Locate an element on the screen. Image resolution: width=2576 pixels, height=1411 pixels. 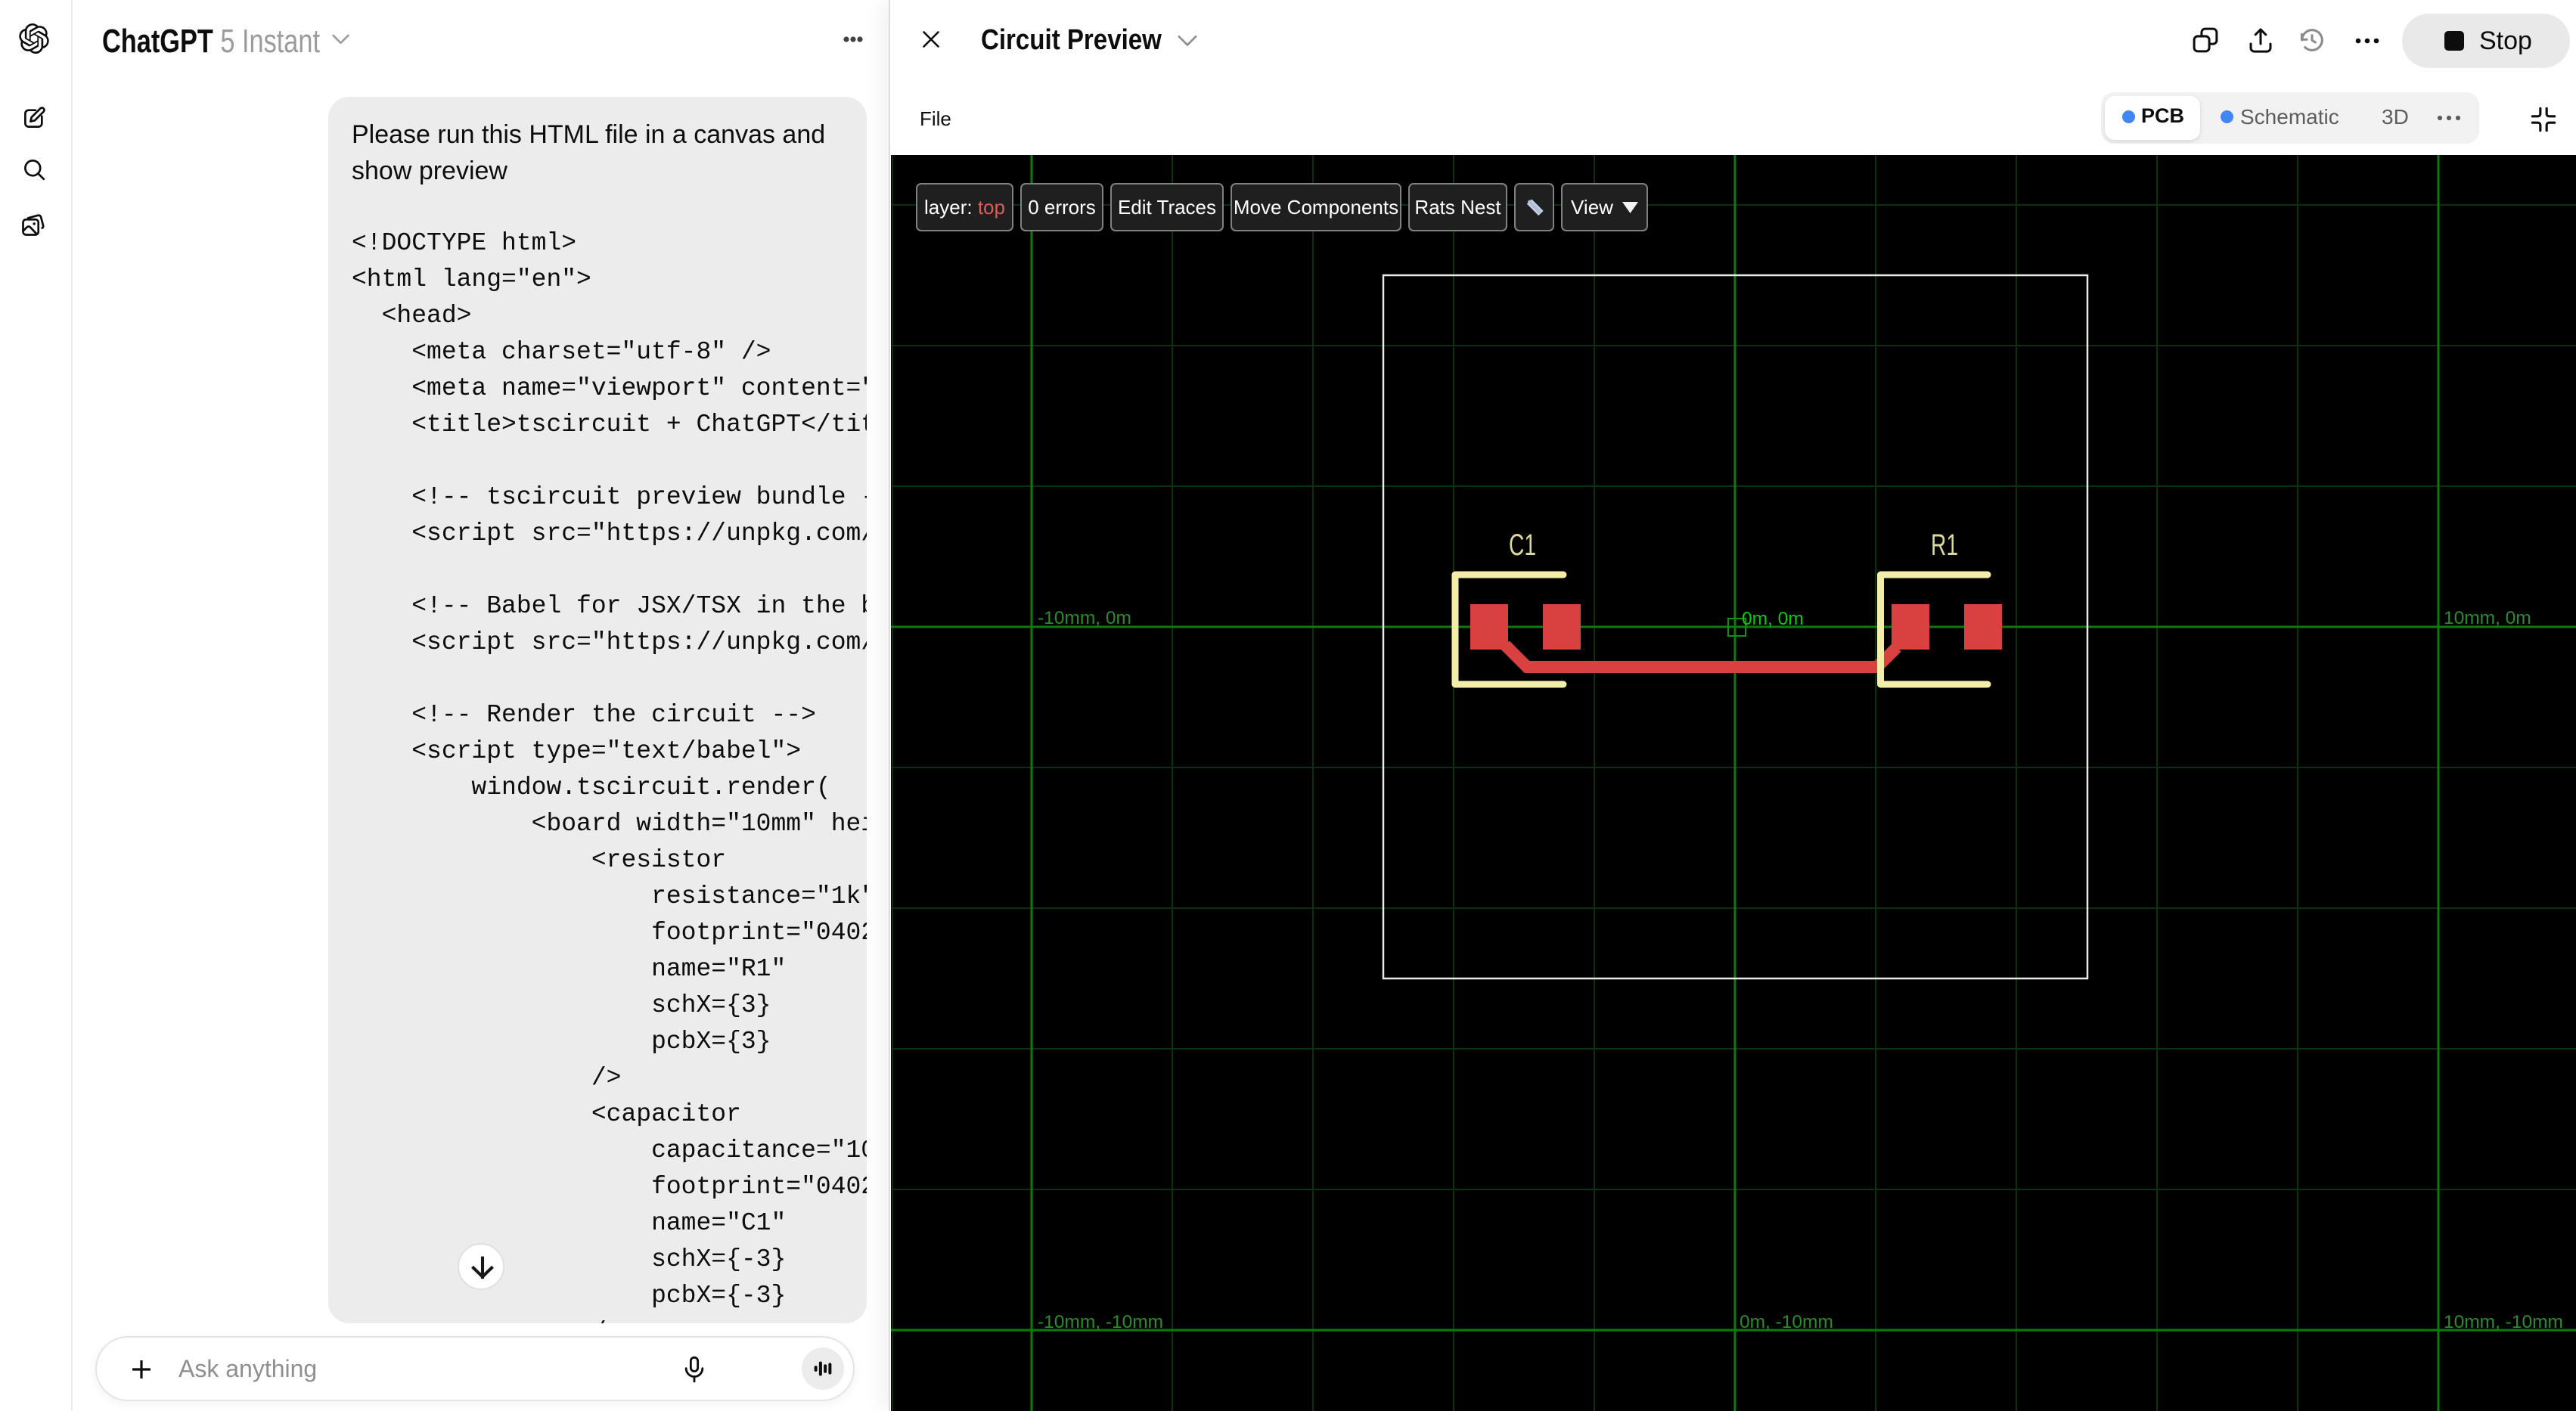
svg-text: C1 is located at coordinates (1522, 545).